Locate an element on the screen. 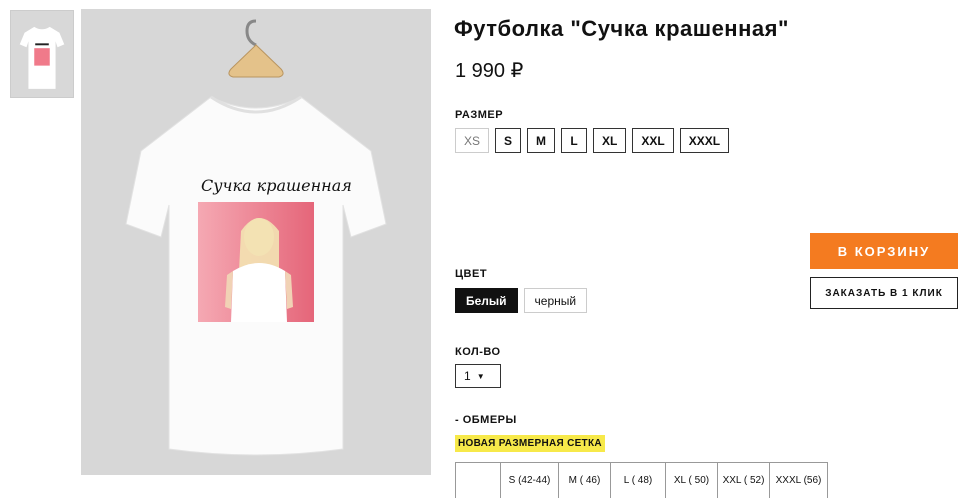  new-size-chart-link: НОВАЯ РАЗМЕРНАЯ СЕТКА is located at coordinates (530, 443).